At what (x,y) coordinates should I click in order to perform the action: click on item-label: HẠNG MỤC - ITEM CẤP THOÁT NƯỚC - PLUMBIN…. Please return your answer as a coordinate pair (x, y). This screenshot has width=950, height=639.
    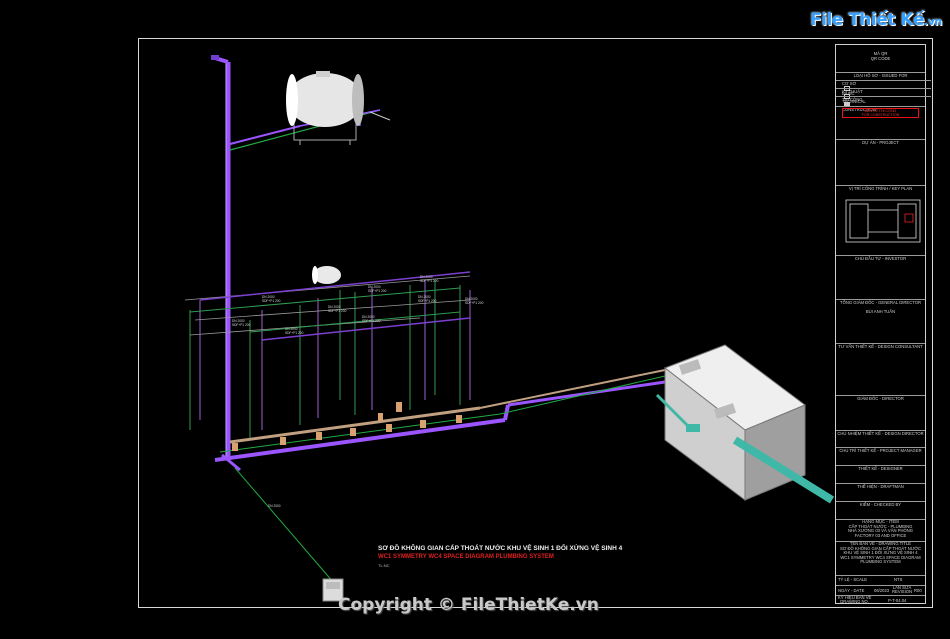
    Looking at the image, I should click on (880, 528).